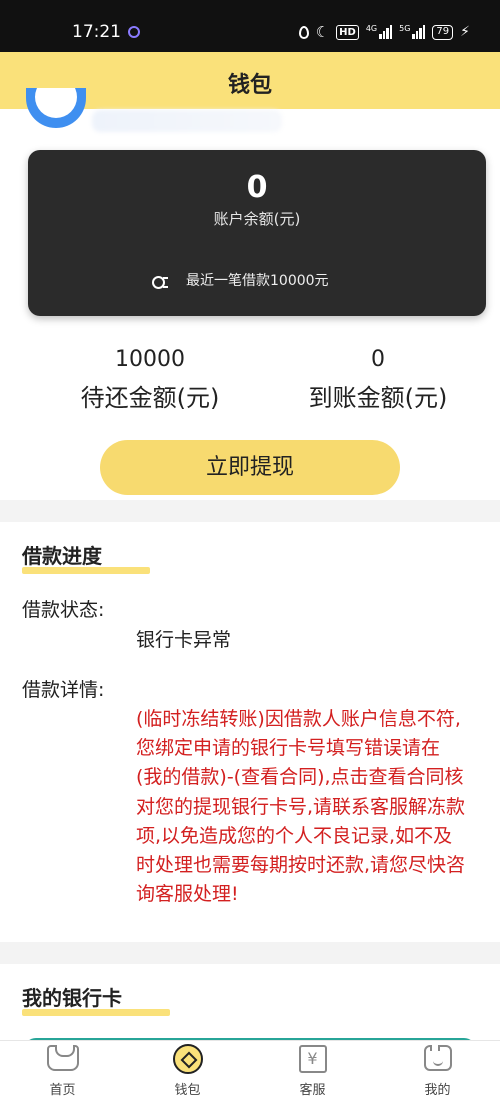 This screenshot has width=500, height=1111. I want to click on tab-service: ¥ 客服, so click(312, 1076).